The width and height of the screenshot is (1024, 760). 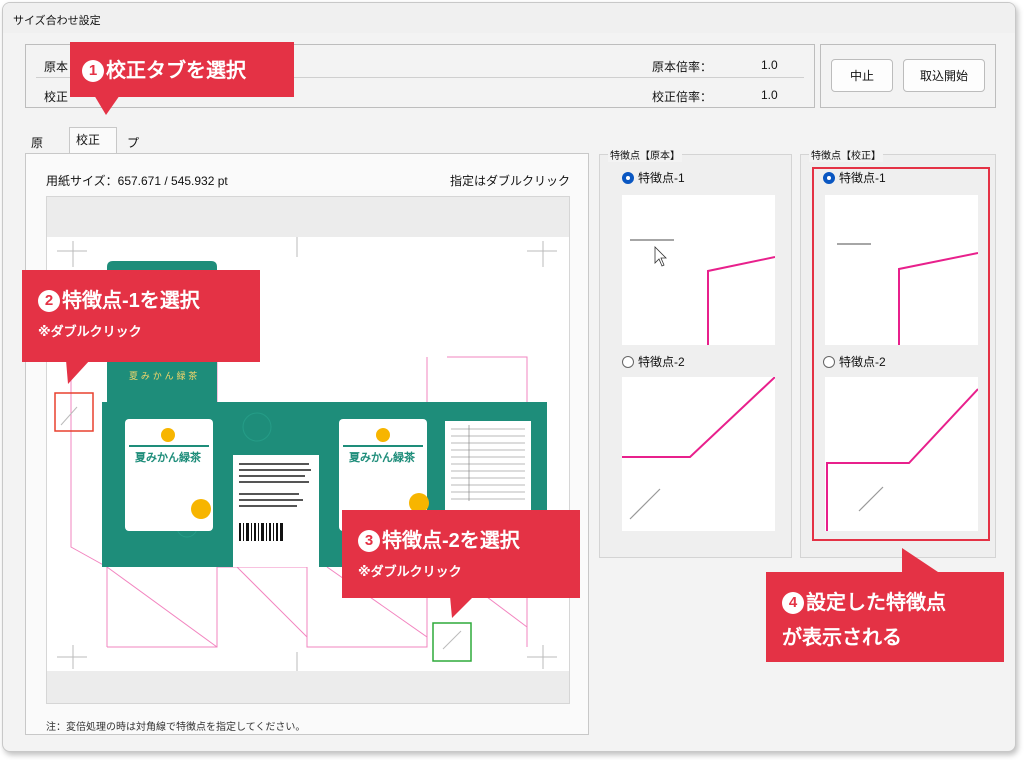 What do you see at coordinates (628, 361) in the screenshot?
I see `radio-unselected-icon` at bounding box center [628, 361].